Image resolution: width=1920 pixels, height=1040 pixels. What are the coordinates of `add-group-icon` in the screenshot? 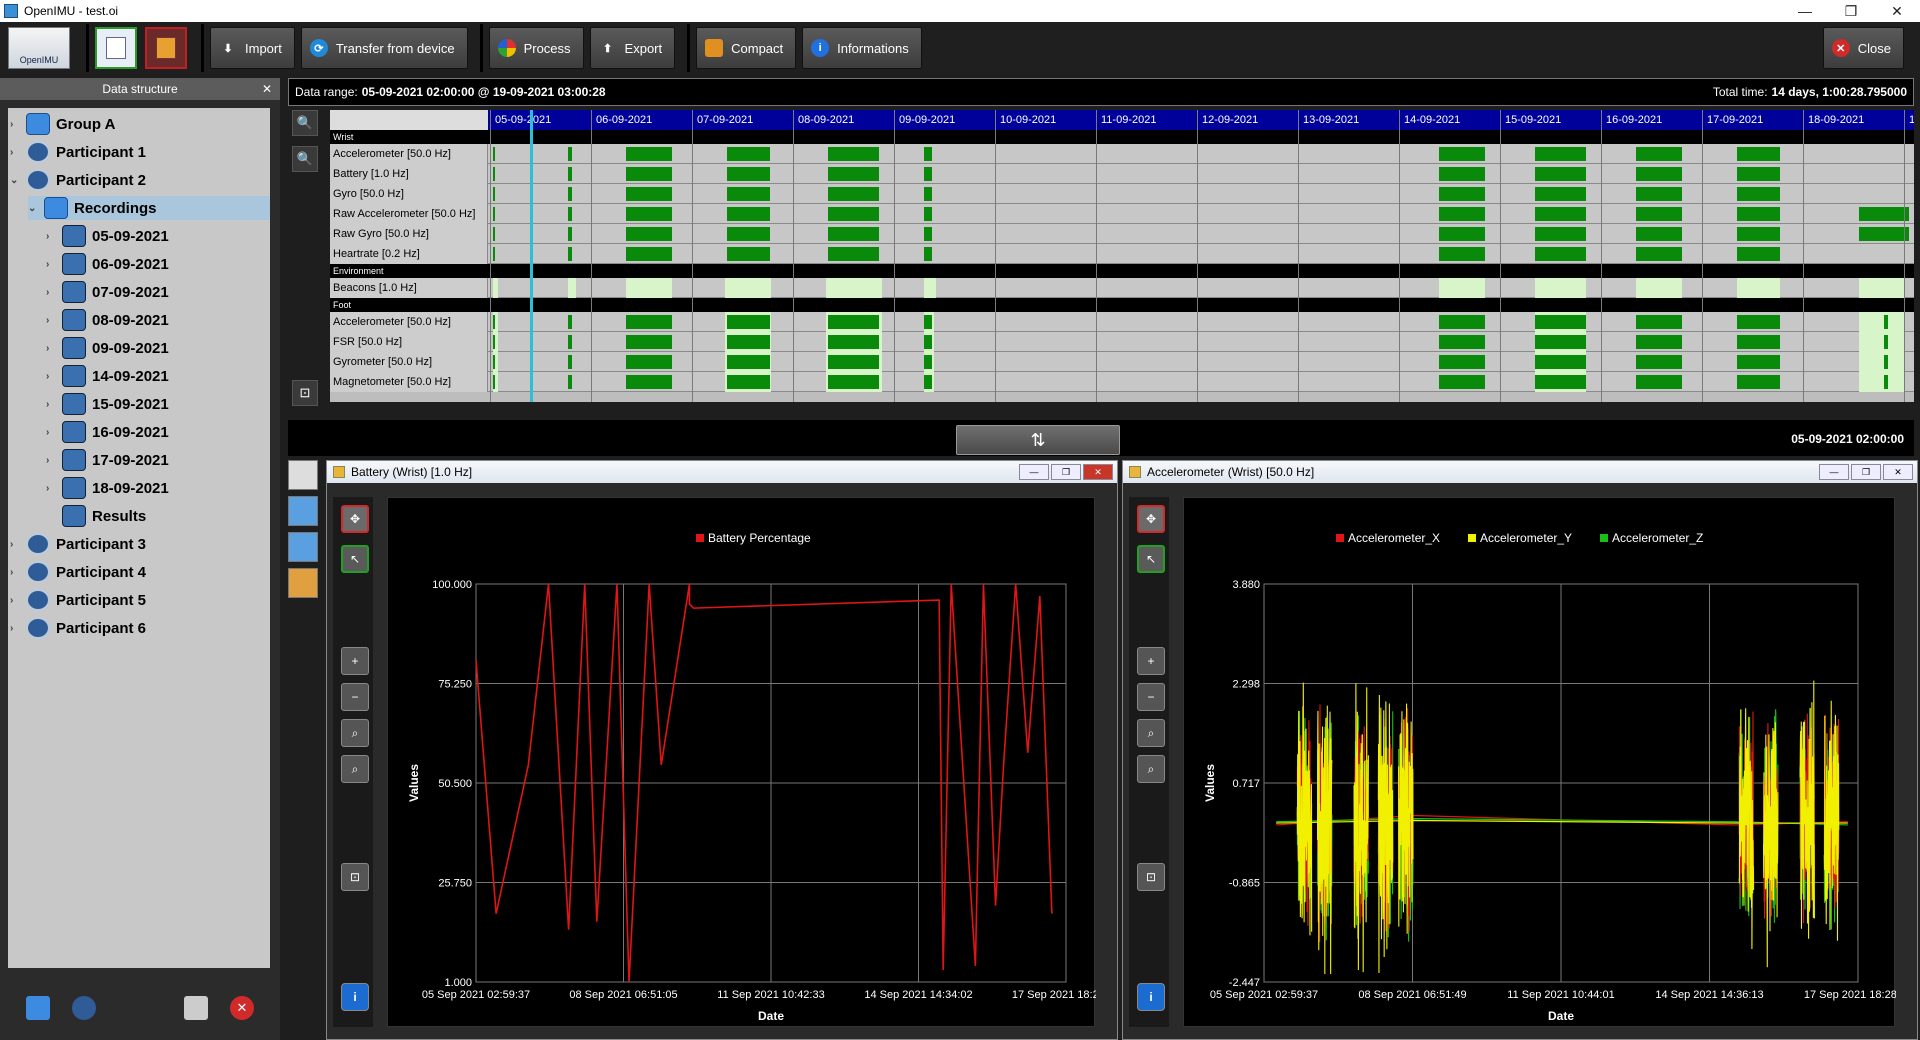 It's located at (38, 1008).